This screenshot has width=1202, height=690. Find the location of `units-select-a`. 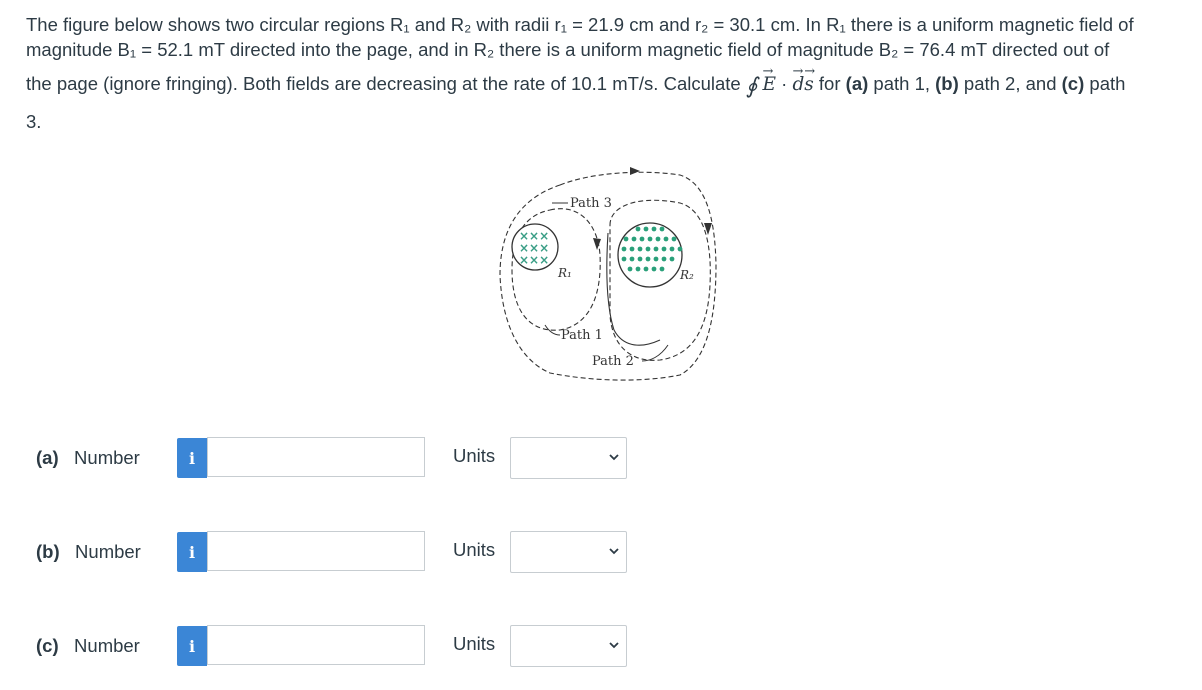

units-select-a is located at coordinates (568, 458).